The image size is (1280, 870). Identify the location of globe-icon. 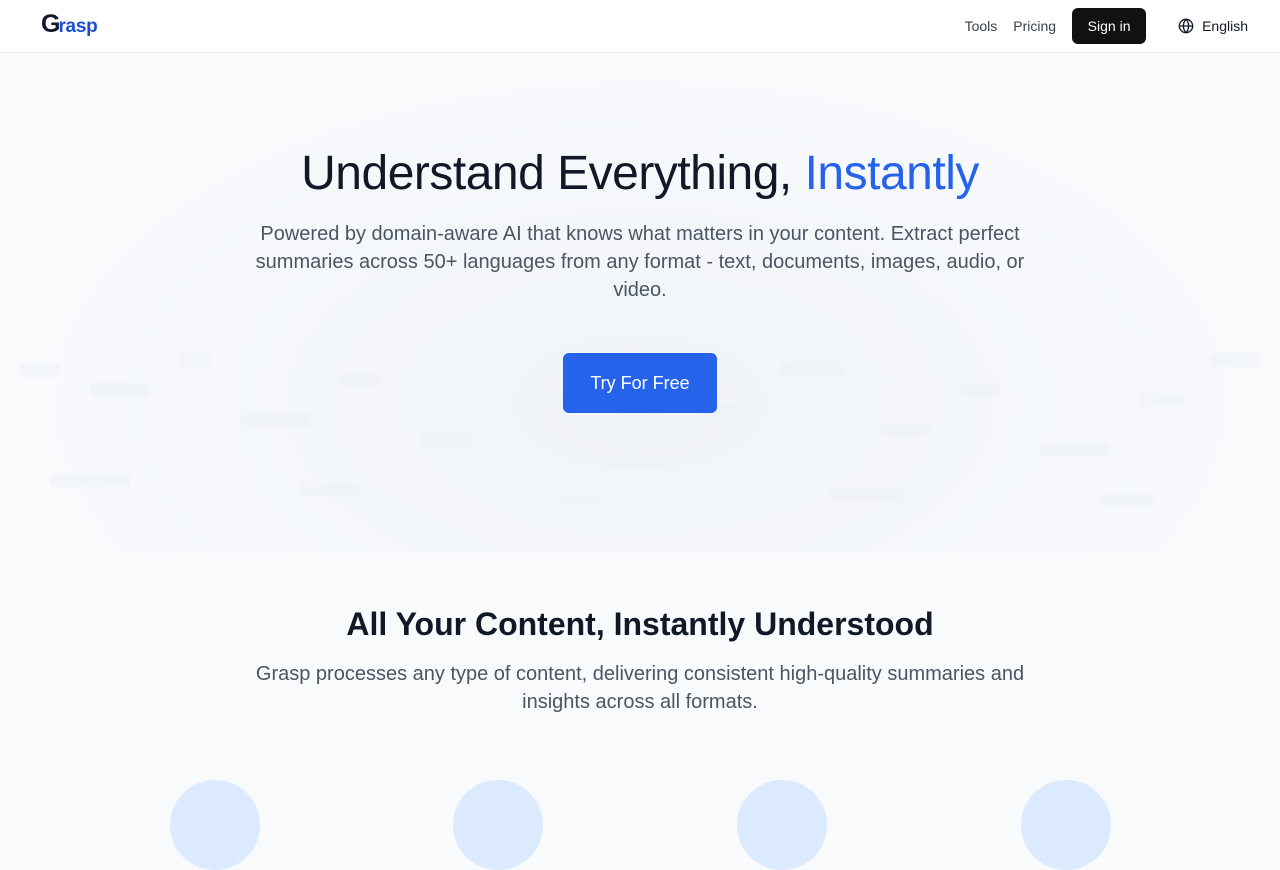
(1186, 26).